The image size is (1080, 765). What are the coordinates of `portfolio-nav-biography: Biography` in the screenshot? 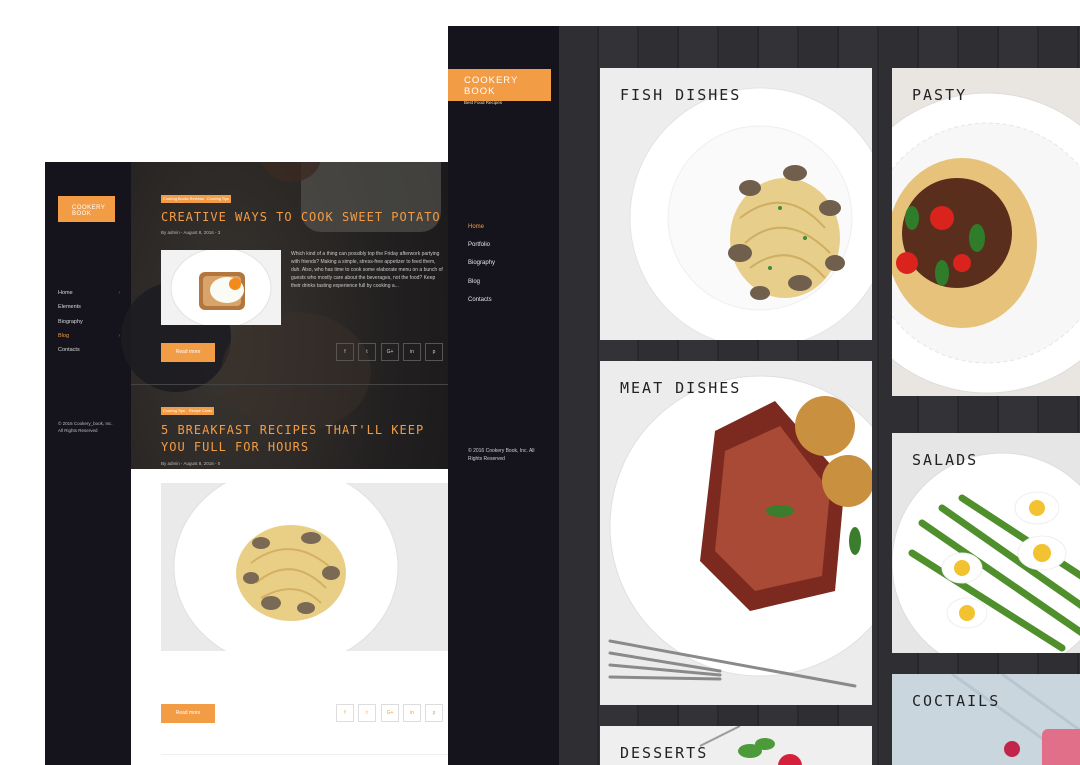 It's located at (481, 269).